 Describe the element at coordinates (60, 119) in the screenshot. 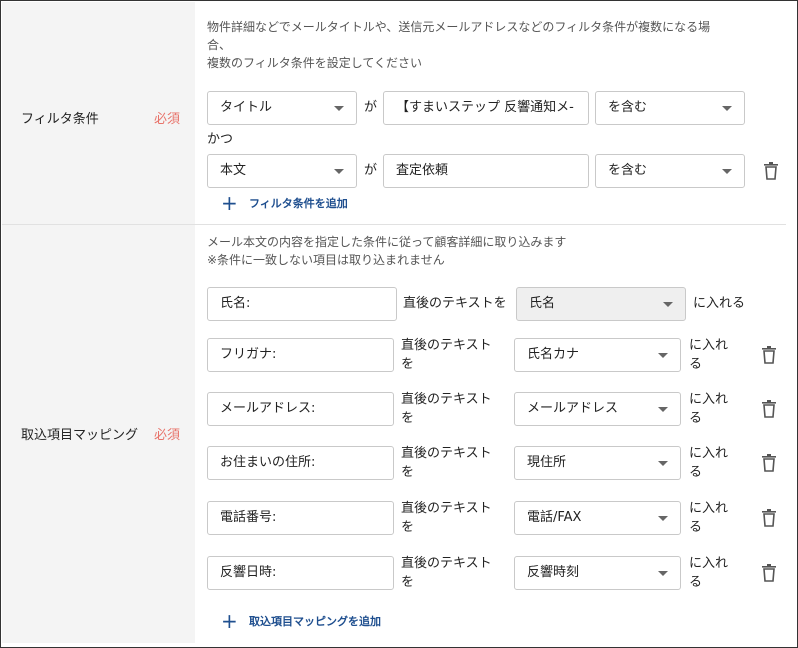

I see `filter-label: フィルタ条件` at that location.